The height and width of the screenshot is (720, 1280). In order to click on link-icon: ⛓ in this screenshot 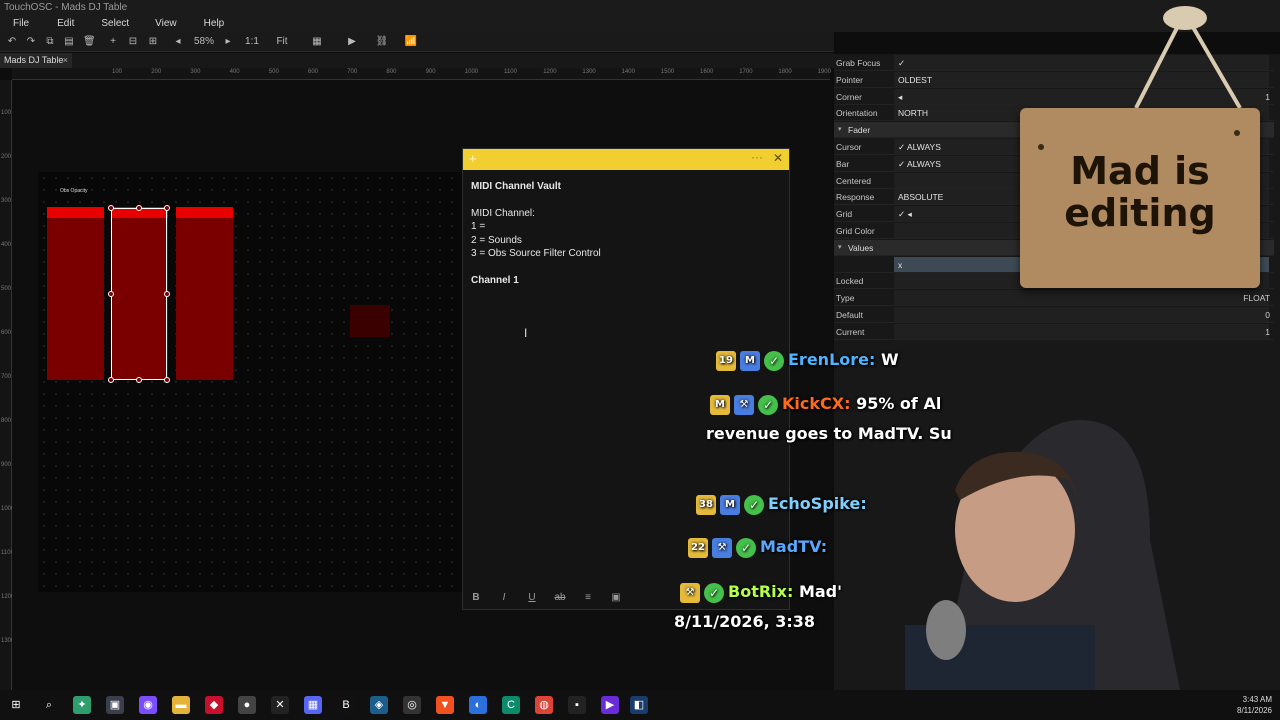, I will do `click(382, 42)`.